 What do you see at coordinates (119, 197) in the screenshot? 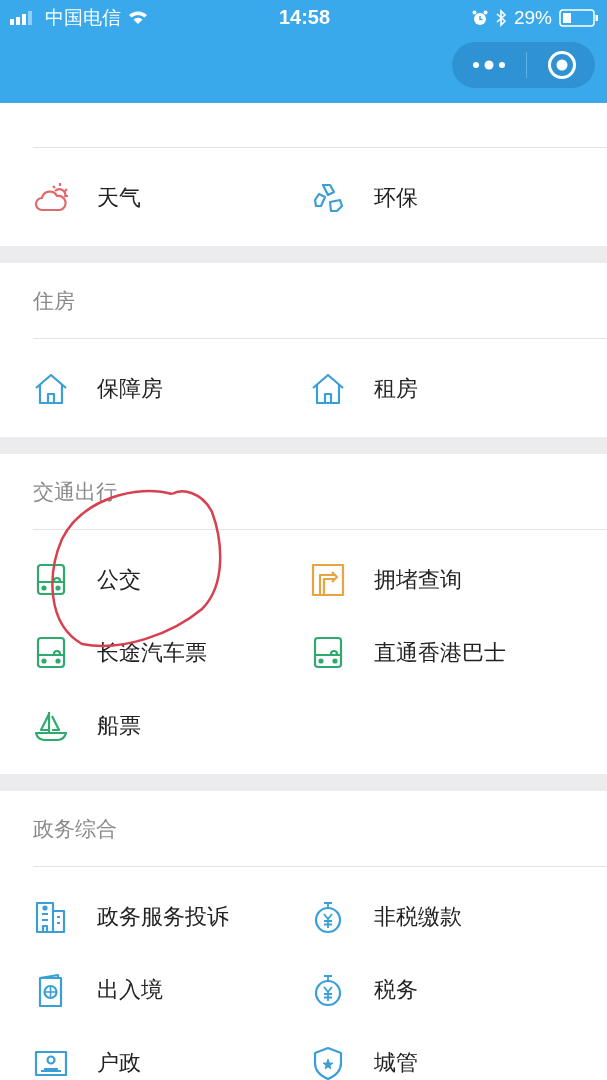
I see `service-label: 天气` at bounding box center [119, 197].